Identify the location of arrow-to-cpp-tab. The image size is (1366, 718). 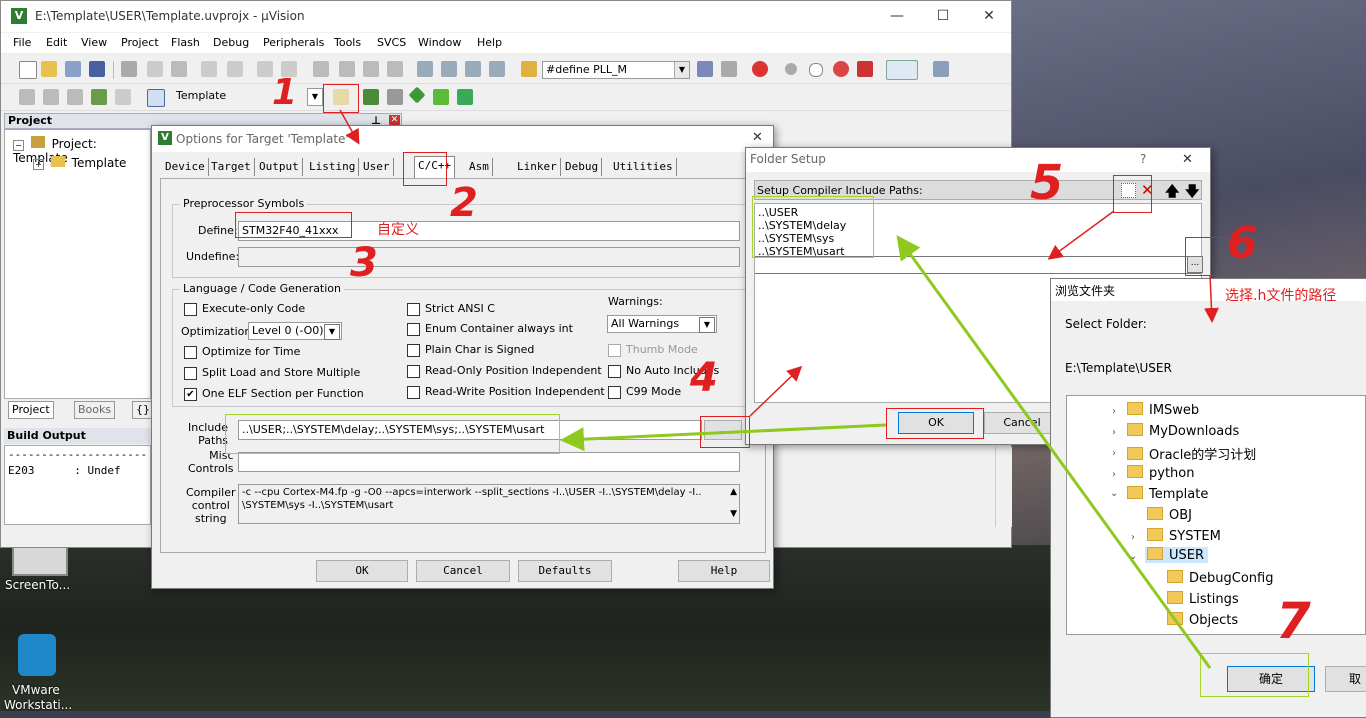
(349, 127).